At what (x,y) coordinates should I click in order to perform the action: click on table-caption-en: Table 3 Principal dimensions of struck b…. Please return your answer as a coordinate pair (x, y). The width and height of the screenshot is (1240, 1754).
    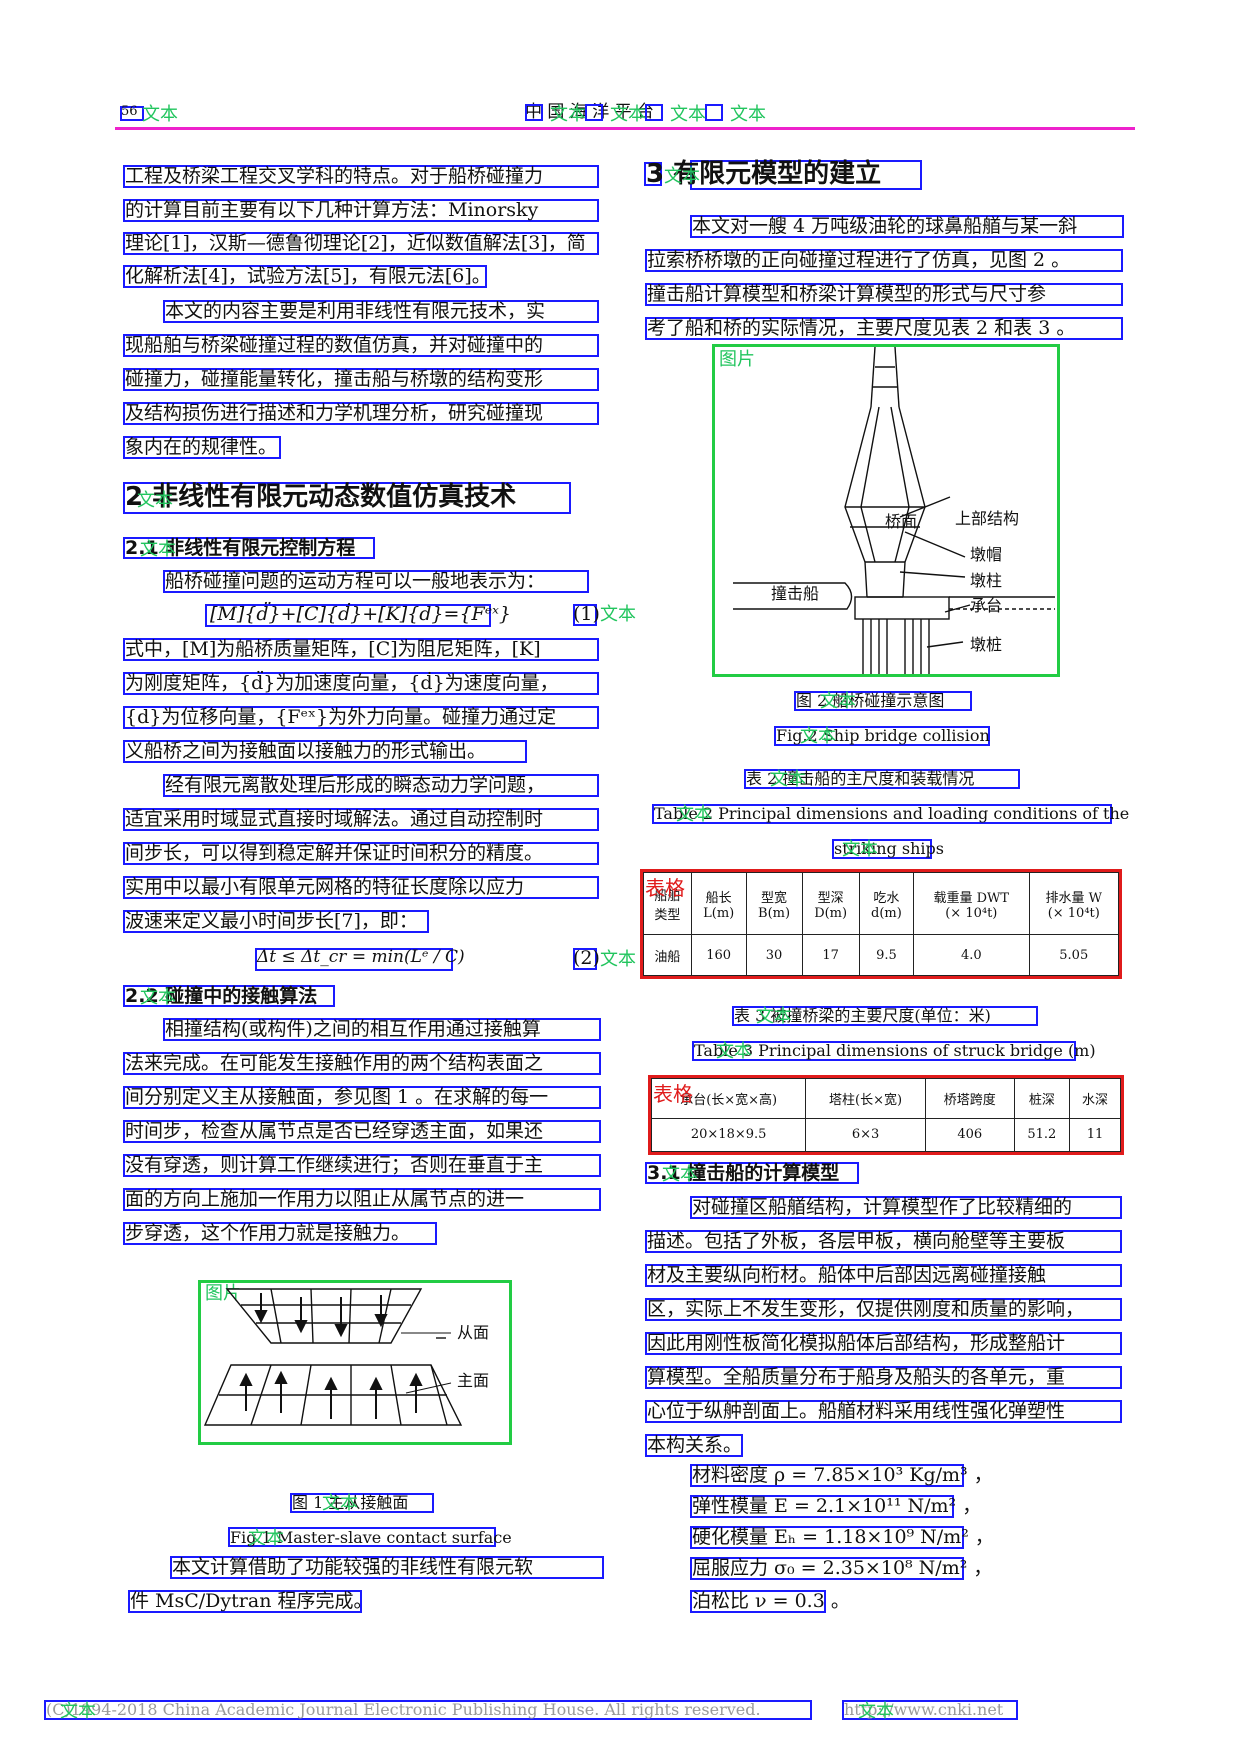
    Looking at the image, I should click on (895, 1050).